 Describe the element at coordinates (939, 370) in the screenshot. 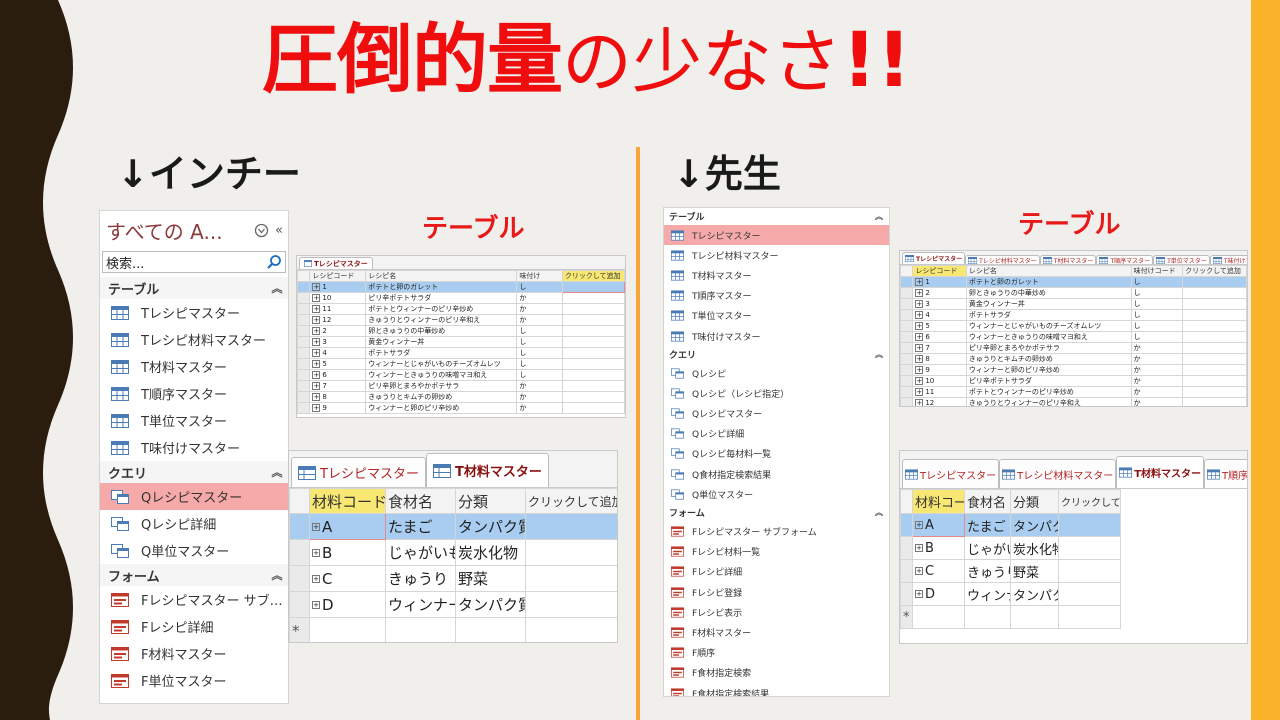

I see `table-cell: +9` at that location.